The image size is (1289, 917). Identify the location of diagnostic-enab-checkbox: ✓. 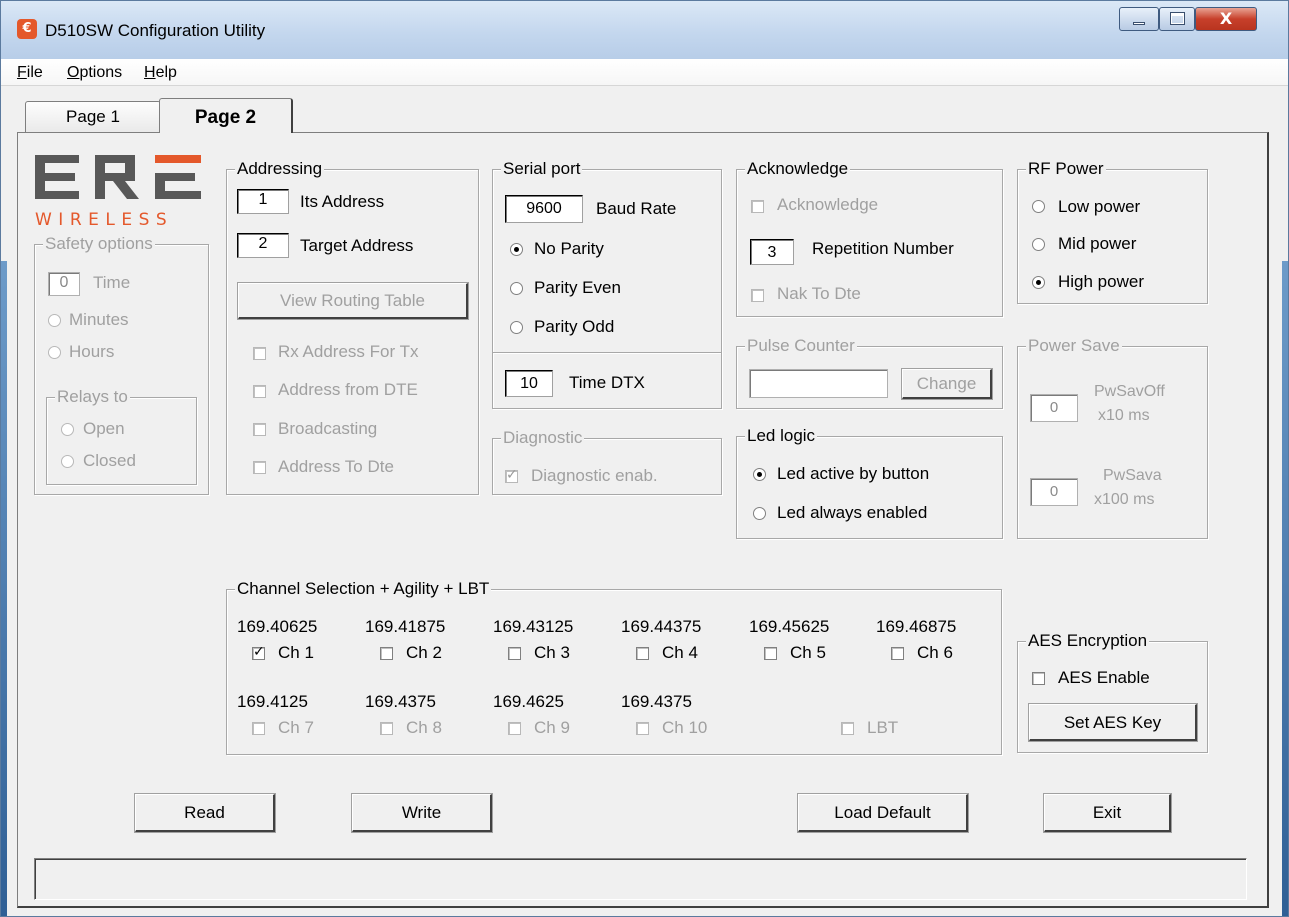
(511, 475).